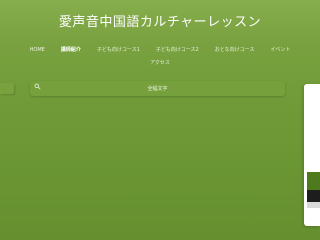 This screenshot has height=240, width=320. Describe the element at coordinates (37, 86) in the screenshot. I see `search-icon` at that location.